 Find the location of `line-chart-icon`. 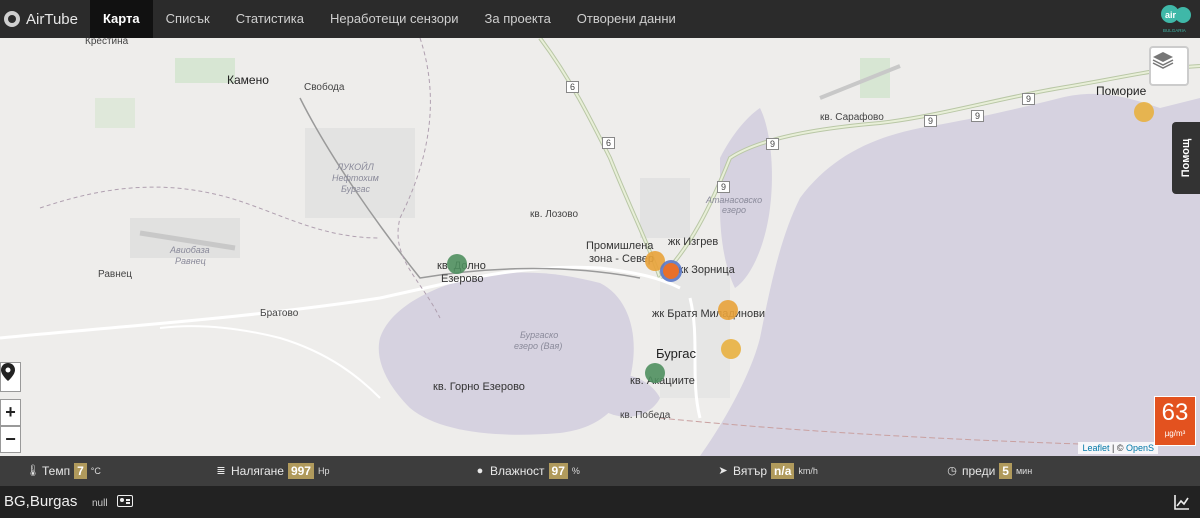

line-chart-icon is located at coordinates (1182, 502).